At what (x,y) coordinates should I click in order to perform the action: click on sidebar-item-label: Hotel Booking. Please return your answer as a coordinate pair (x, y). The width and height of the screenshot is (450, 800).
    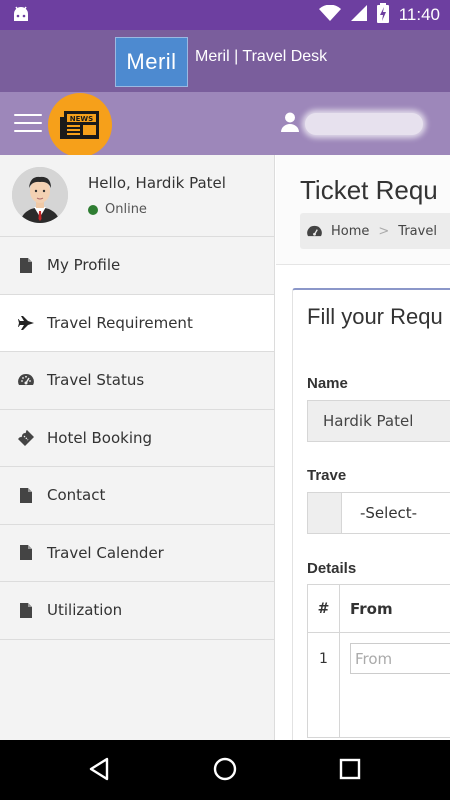
    Looking at the image, I should click on (100, 437).